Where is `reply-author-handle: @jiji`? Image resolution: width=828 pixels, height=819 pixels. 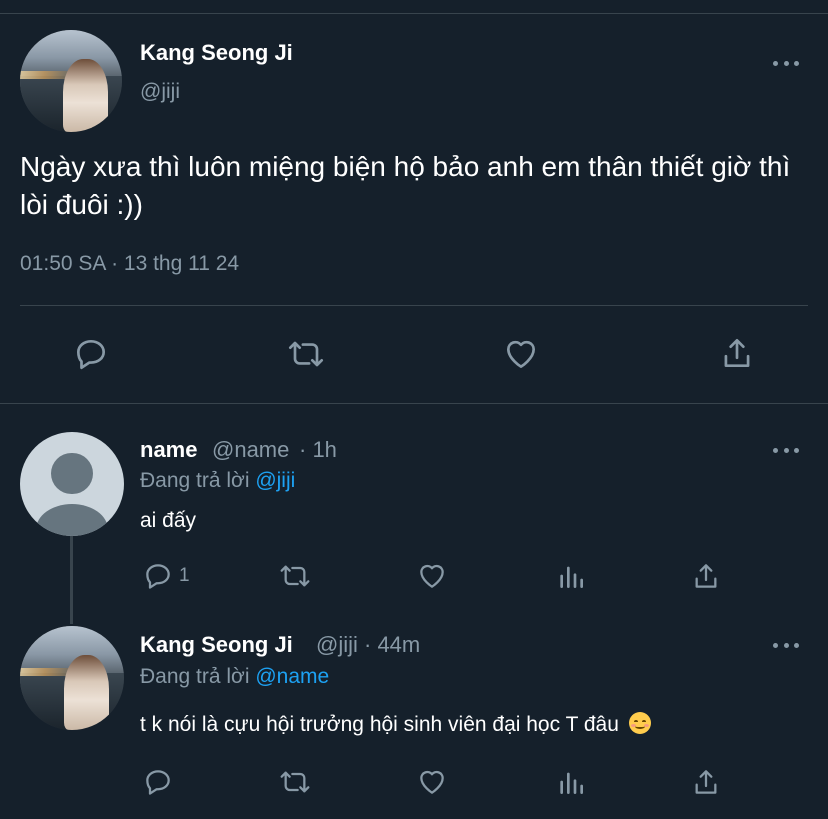 reply-author-handle: @jiji is located at coordinates (337, 645).